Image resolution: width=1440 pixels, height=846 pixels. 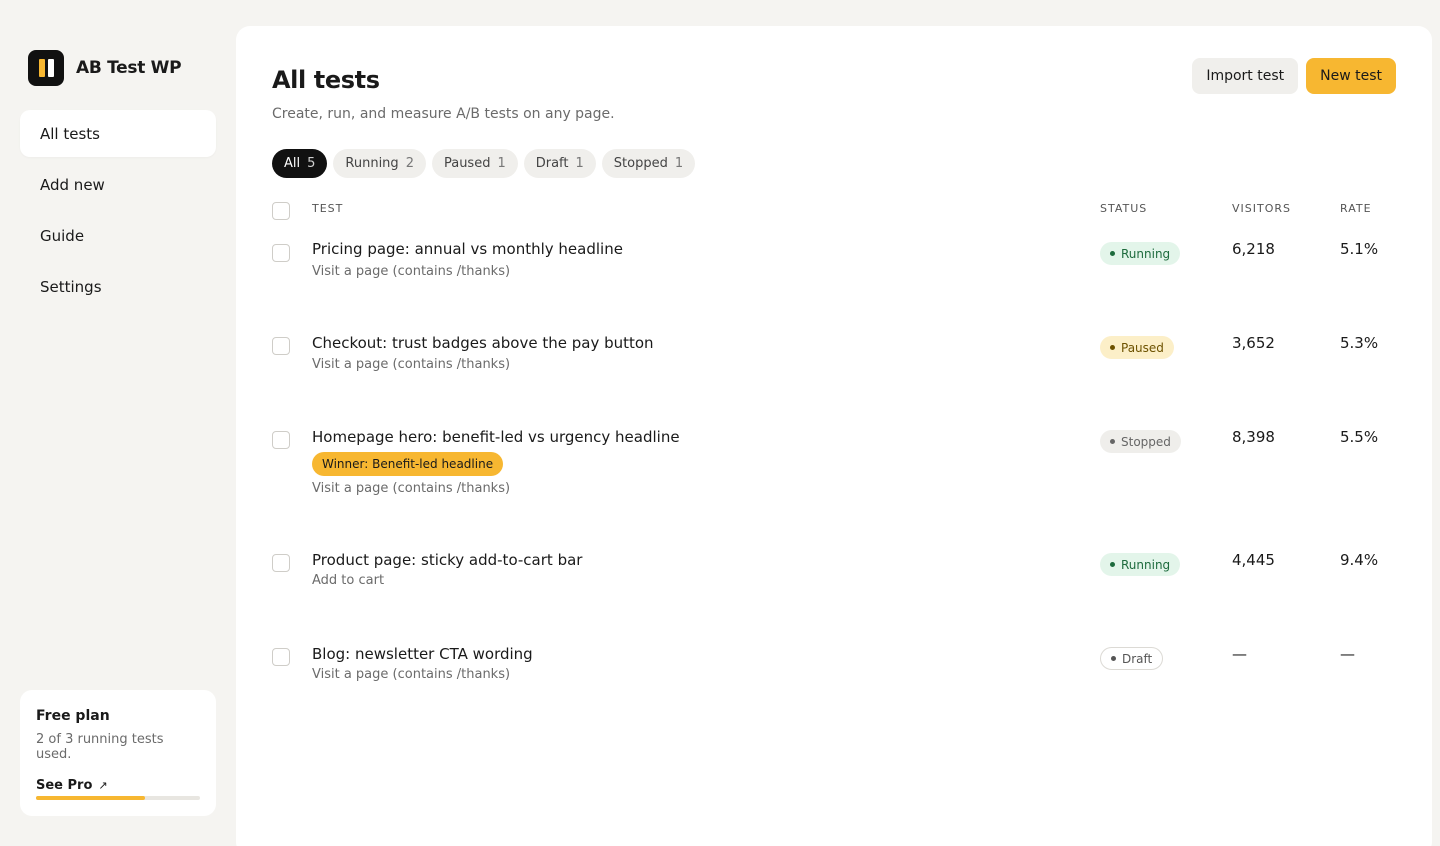 What do you see at coordinates (118, 184) in the screenshot?
I see `sidebar-item-add-new: Add new` at bounding box center [118, 184].